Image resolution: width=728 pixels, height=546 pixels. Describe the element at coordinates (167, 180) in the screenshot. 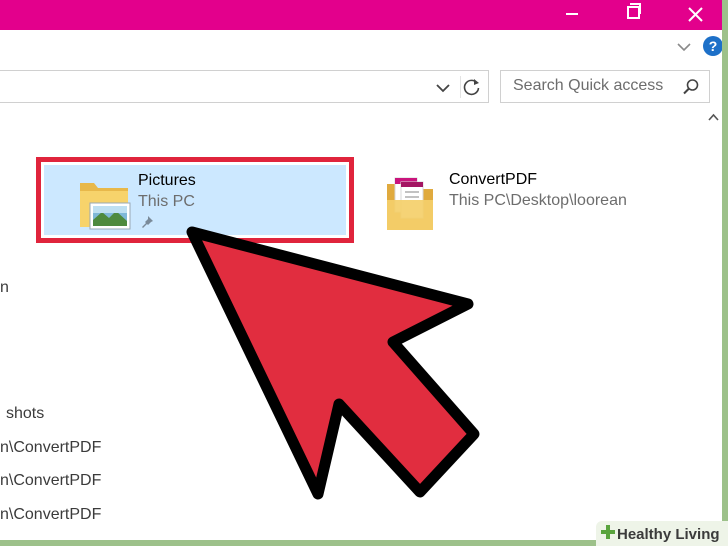

I see `item-name: Pictures` at that location.